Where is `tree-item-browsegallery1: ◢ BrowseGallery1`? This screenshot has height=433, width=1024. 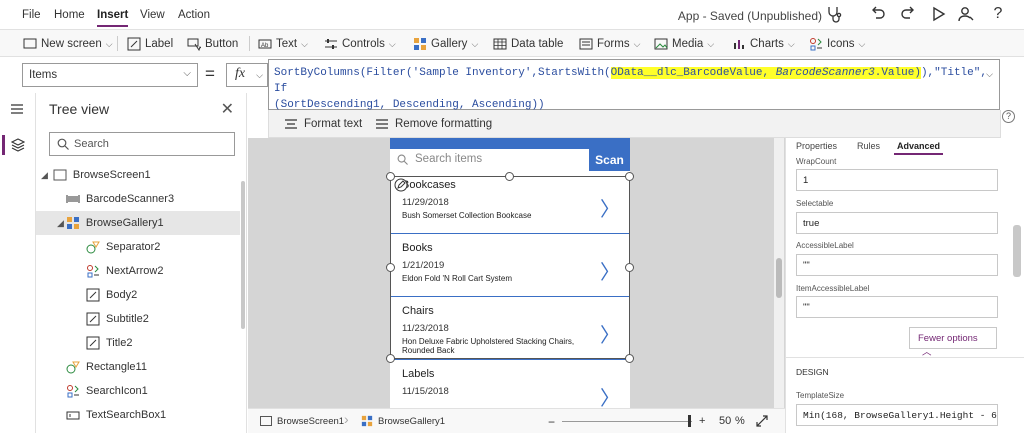 tree-item-browsegallery1: ◢ BrowseGallery1 is located at coordinates (138, 223).